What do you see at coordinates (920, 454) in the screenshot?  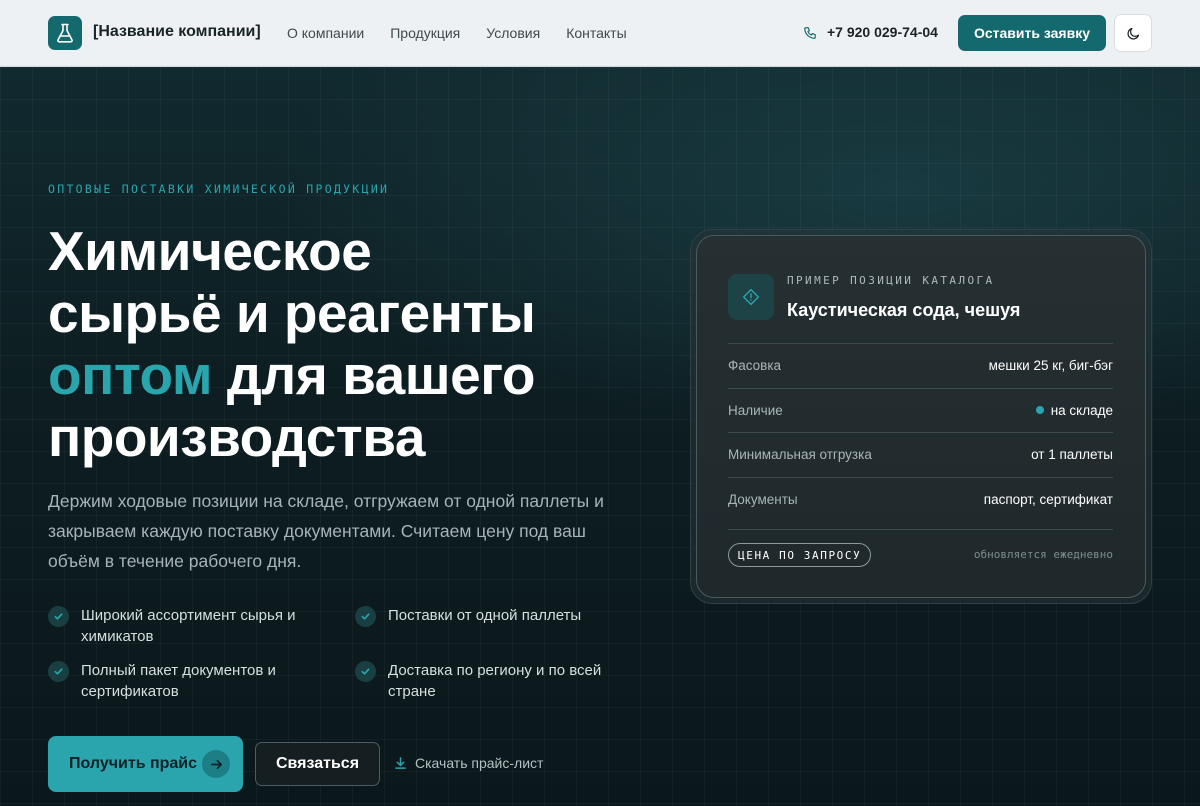 I see `spec-row-min-shipment: Минимальная отгрузка от 1 паллеты` at bounding box center [920, 454].